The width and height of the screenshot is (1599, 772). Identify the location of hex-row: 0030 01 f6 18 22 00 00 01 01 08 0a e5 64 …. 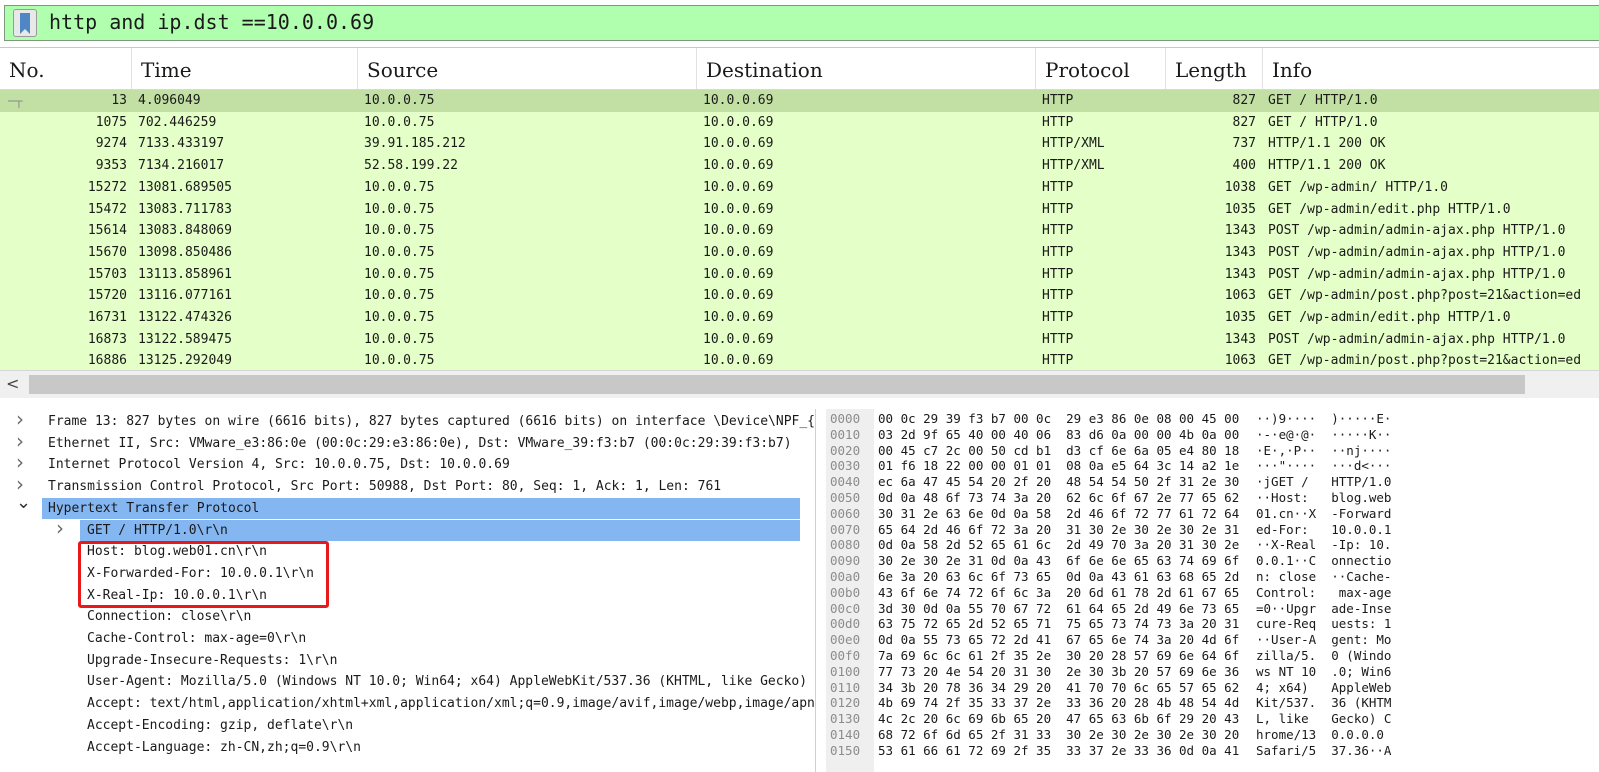
(1212, 466).